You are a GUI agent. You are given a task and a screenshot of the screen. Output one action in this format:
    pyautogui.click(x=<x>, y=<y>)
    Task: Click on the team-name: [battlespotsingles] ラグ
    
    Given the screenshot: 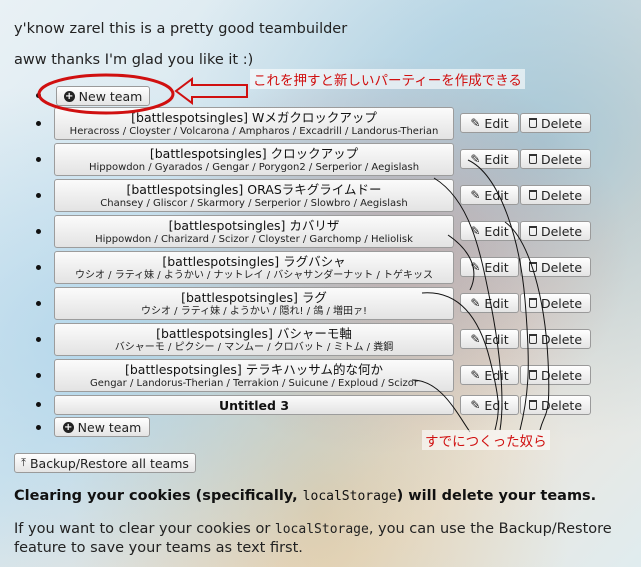 What is the action you would take?
    pyautogui.click(x=254, y=297)
    